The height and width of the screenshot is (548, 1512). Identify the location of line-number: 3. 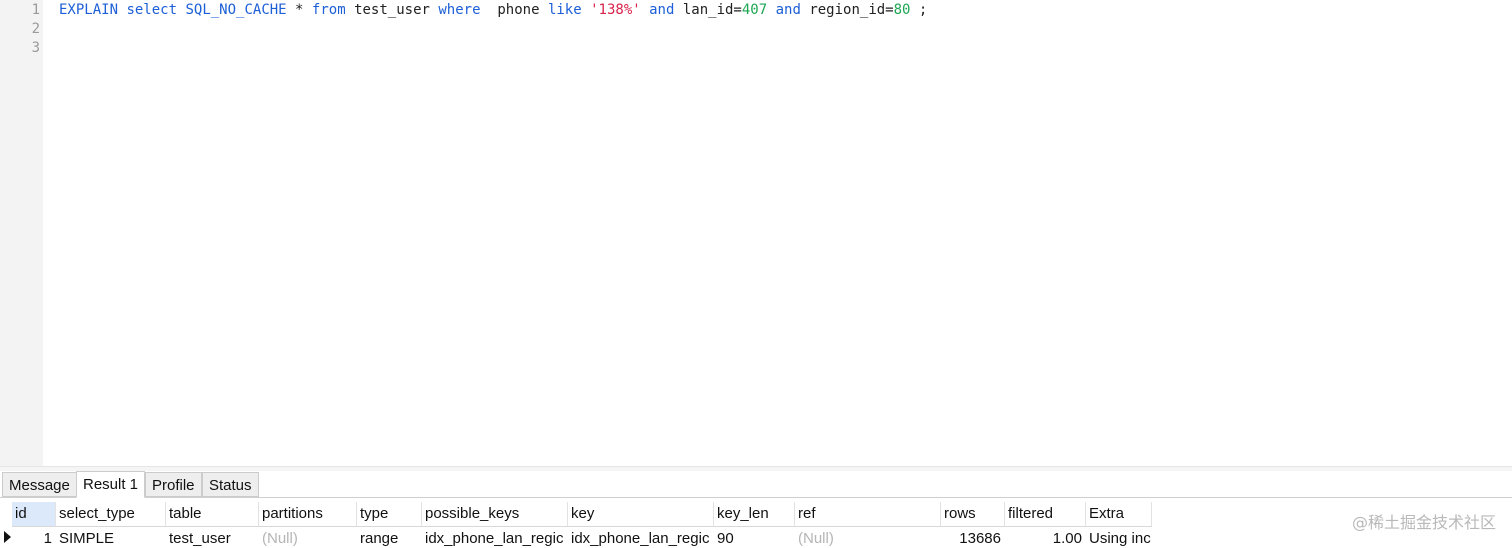
(35, 48).